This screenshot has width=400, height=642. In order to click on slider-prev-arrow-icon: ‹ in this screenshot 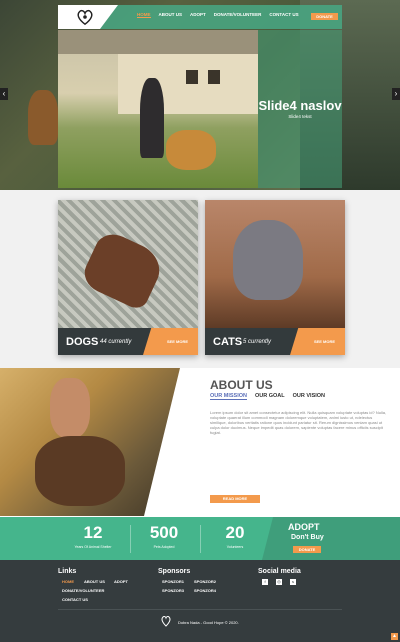, I will do `click(4, 94)`.